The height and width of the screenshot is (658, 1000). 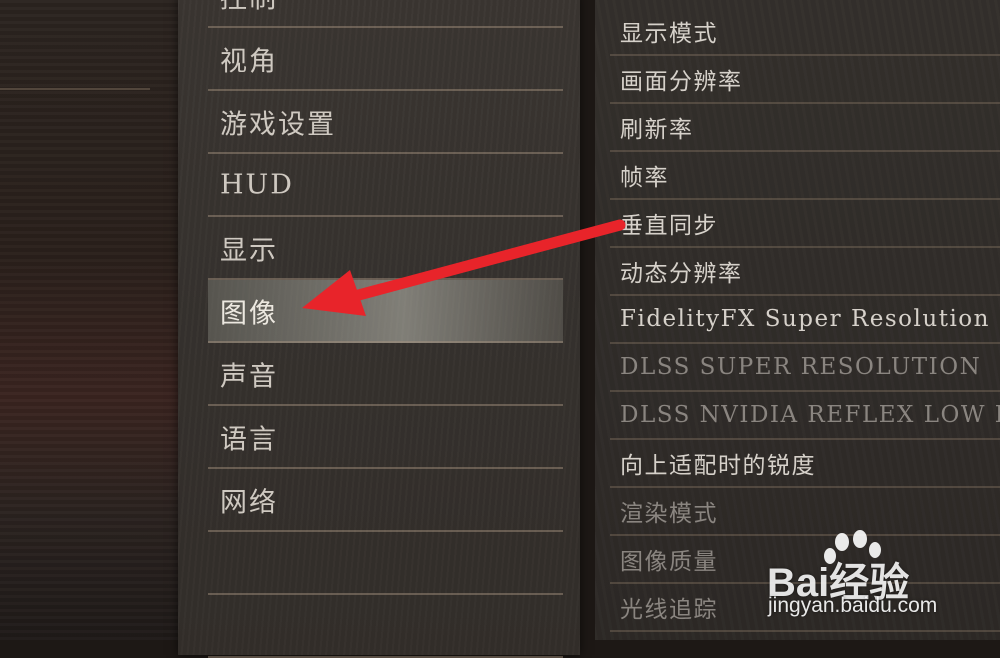 I want to click on menu-item-label: 显示, so click(x=249, y=250).